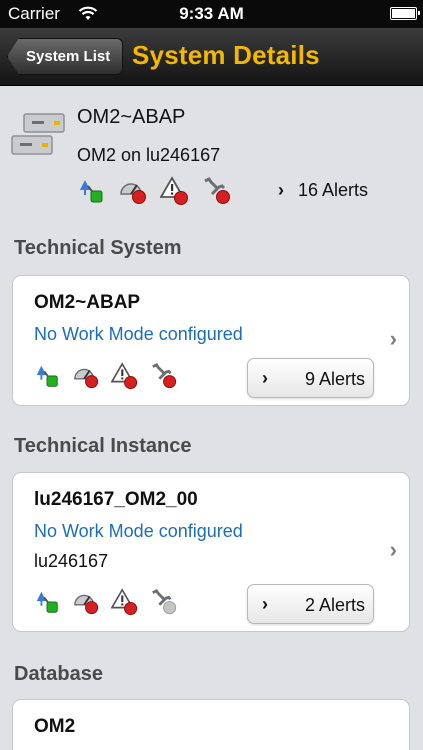 The image size is (423, 750). What do you see at coordinates (334, 605) in the screenshot?
I see `technical-instance-alerts-label: 2 Alerts` at bounding box center [334, 605].